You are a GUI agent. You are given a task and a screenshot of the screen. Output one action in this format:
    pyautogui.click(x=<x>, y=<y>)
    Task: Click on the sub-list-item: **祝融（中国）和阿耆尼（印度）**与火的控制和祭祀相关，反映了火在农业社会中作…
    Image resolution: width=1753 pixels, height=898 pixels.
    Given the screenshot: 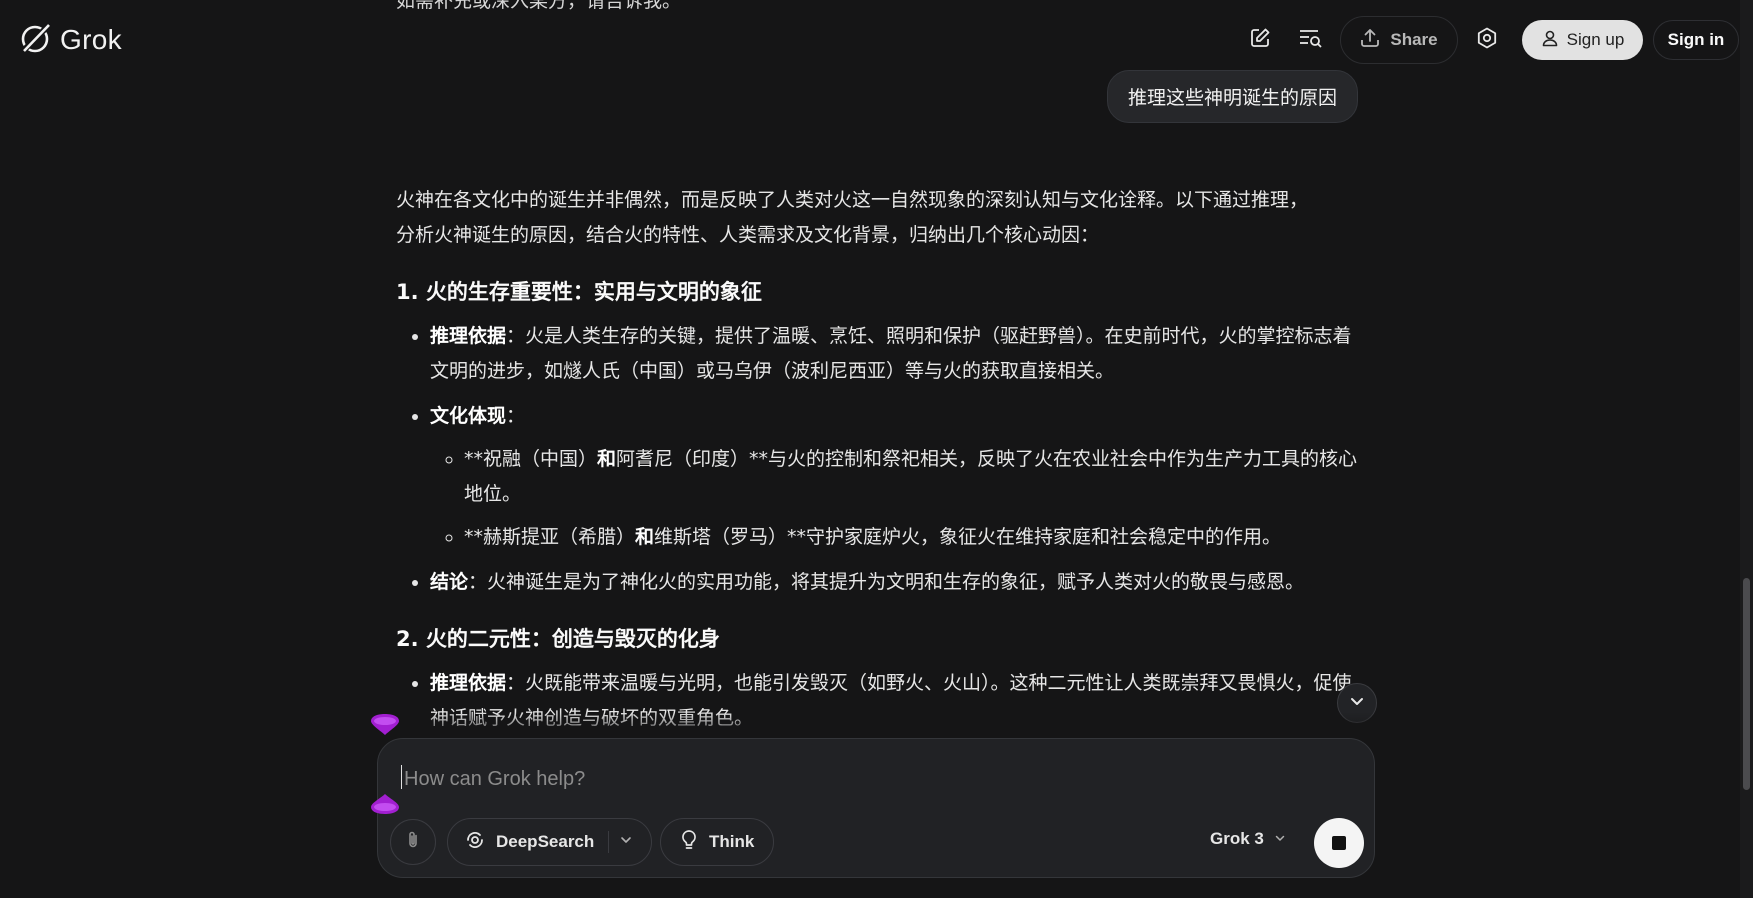 What is the action you would take?
    pyautogui.click(x=911, y=477)
    